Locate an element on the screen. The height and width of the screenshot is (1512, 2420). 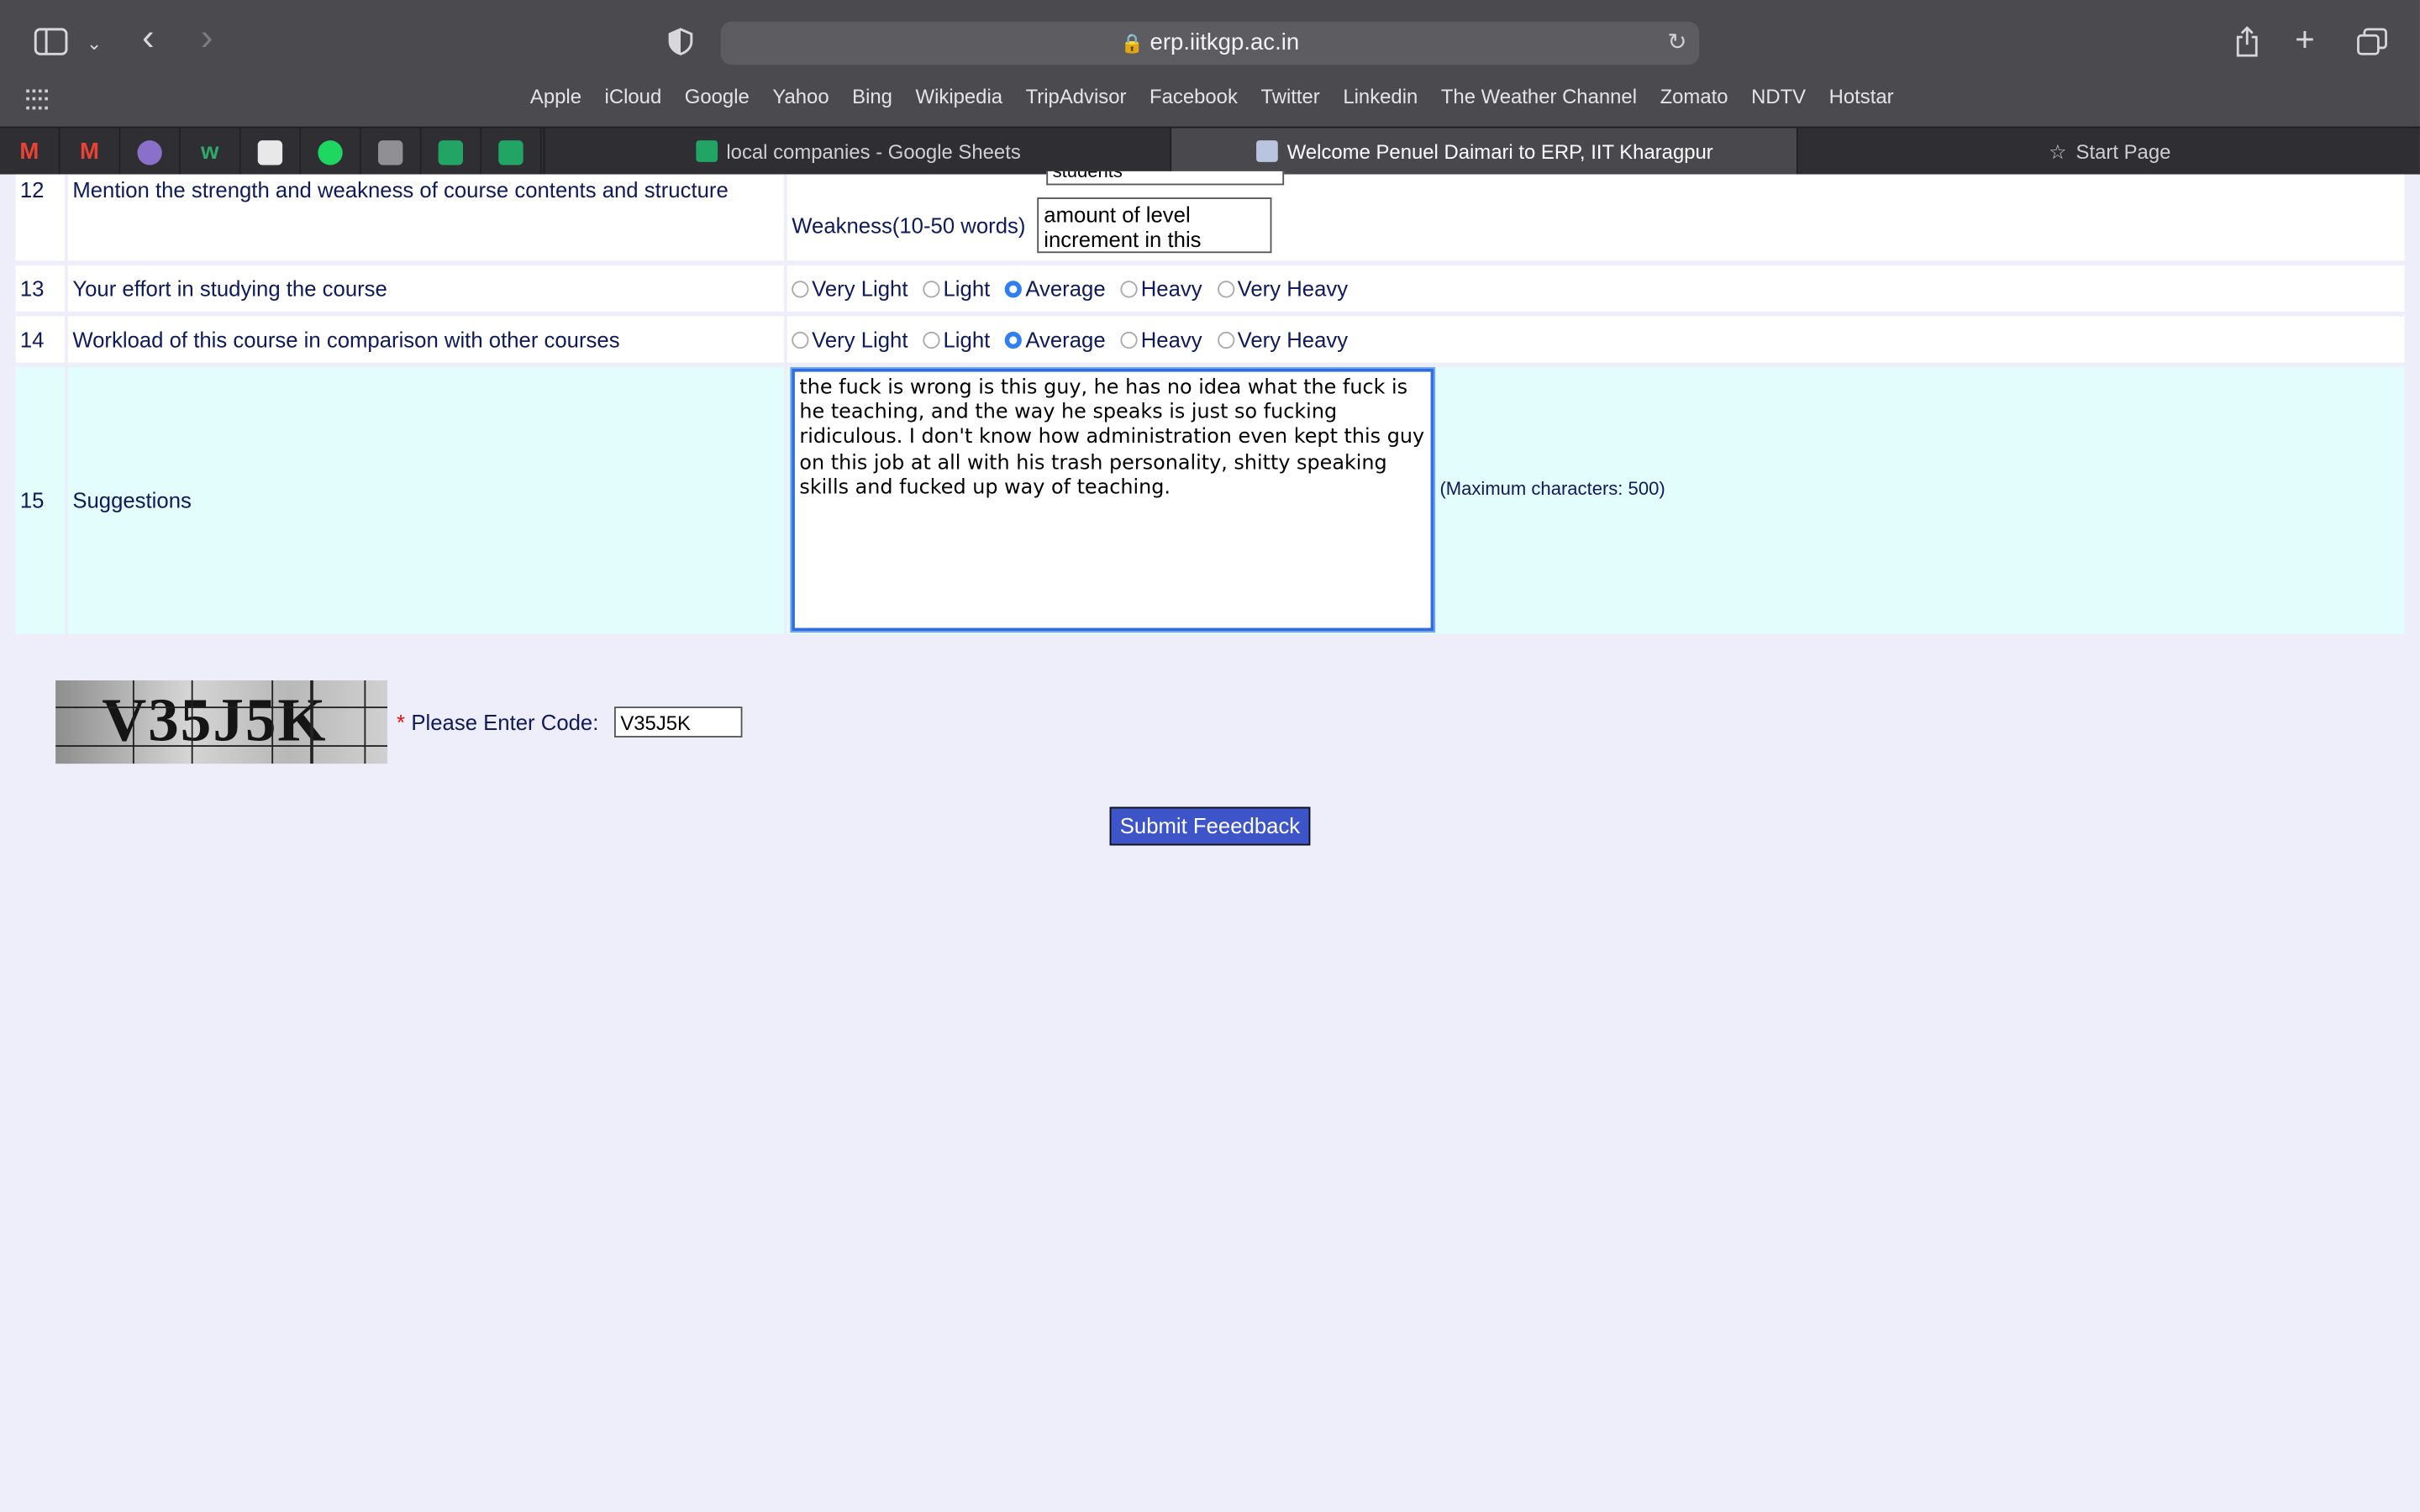
question-number: 12 is located at coordinates (41, 218).